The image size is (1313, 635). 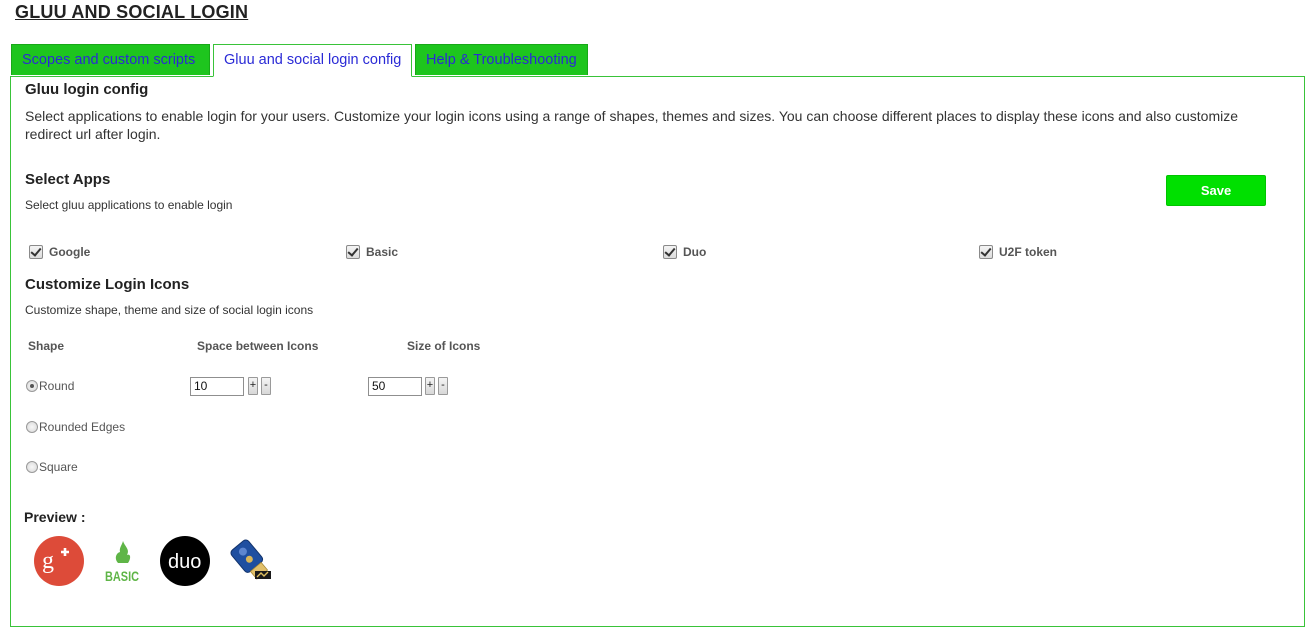 I want to click on u2f-token-checkbox, so click(x=986, y=252).